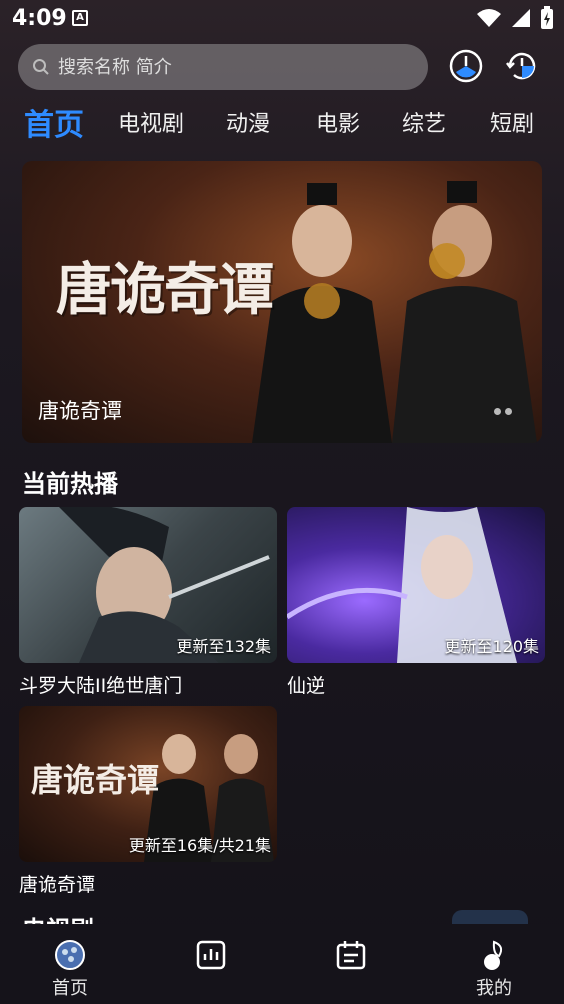  I want to click on status-icons, so click(515, 18).